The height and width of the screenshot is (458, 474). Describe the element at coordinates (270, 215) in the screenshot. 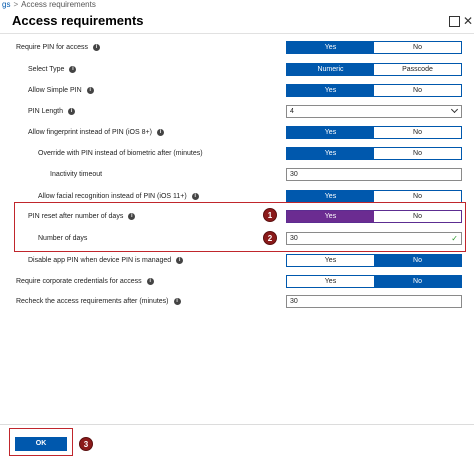

I see `annotation-badge-1: 1` at that location.